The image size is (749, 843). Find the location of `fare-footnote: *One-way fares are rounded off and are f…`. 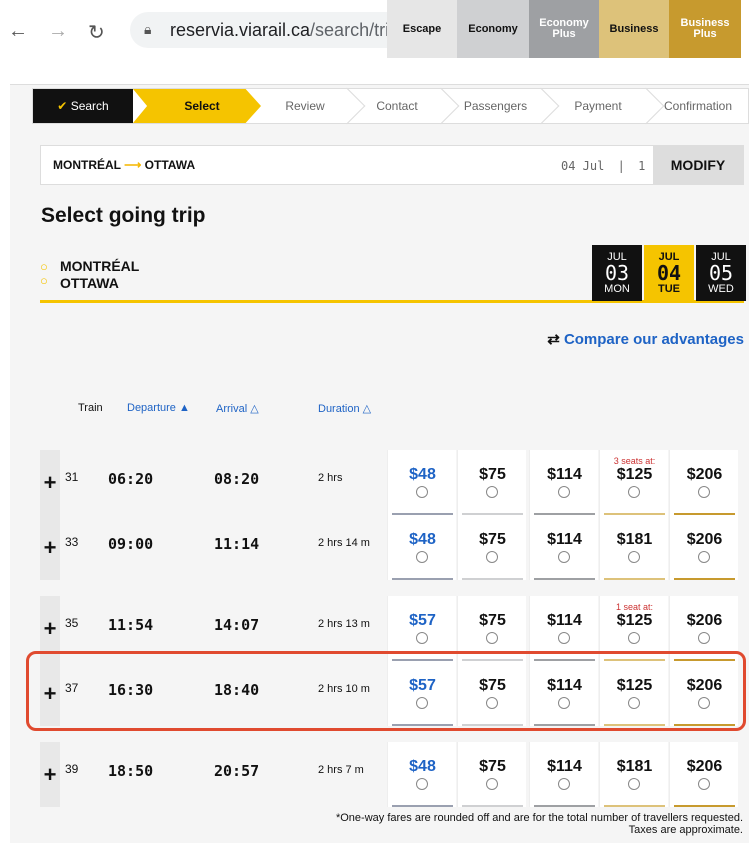

fare-footnote: *One-way fares are rounded off and are f… is located at coordinates (539, 824).